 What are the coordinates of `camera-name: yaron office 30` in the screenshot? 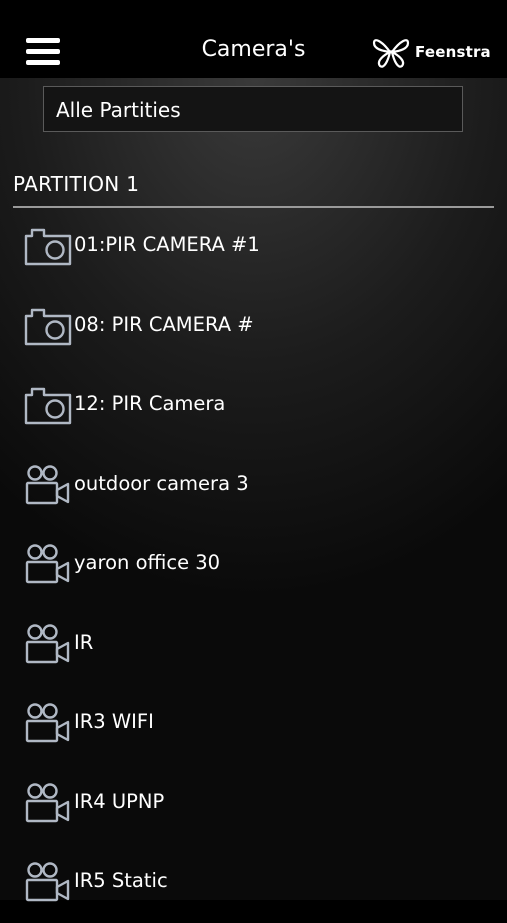 It's located at (147, 562).